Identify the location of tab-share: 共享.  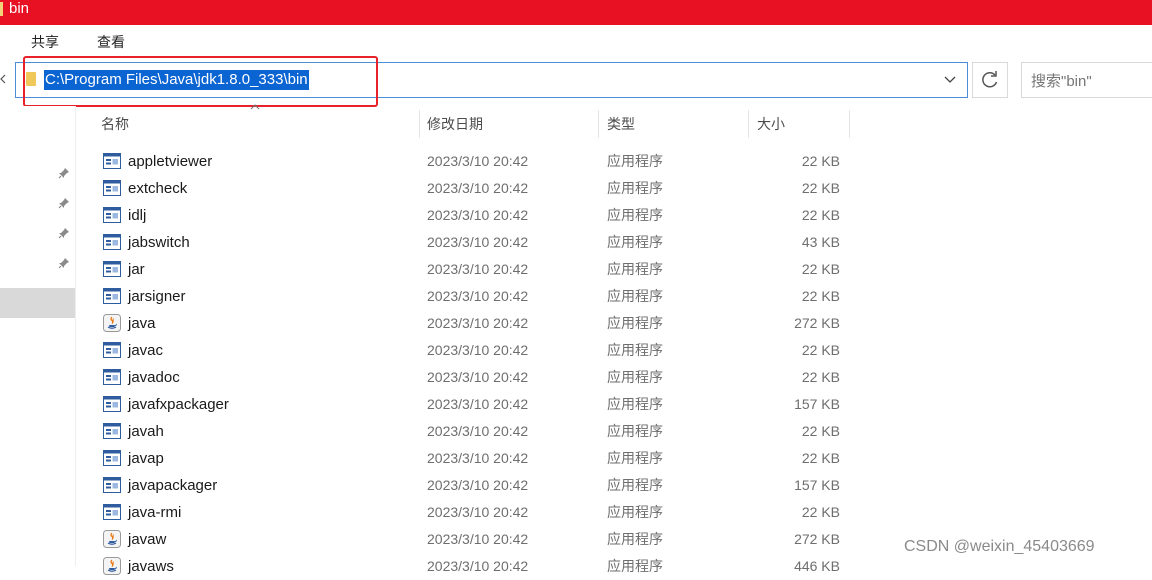
(45, 42).